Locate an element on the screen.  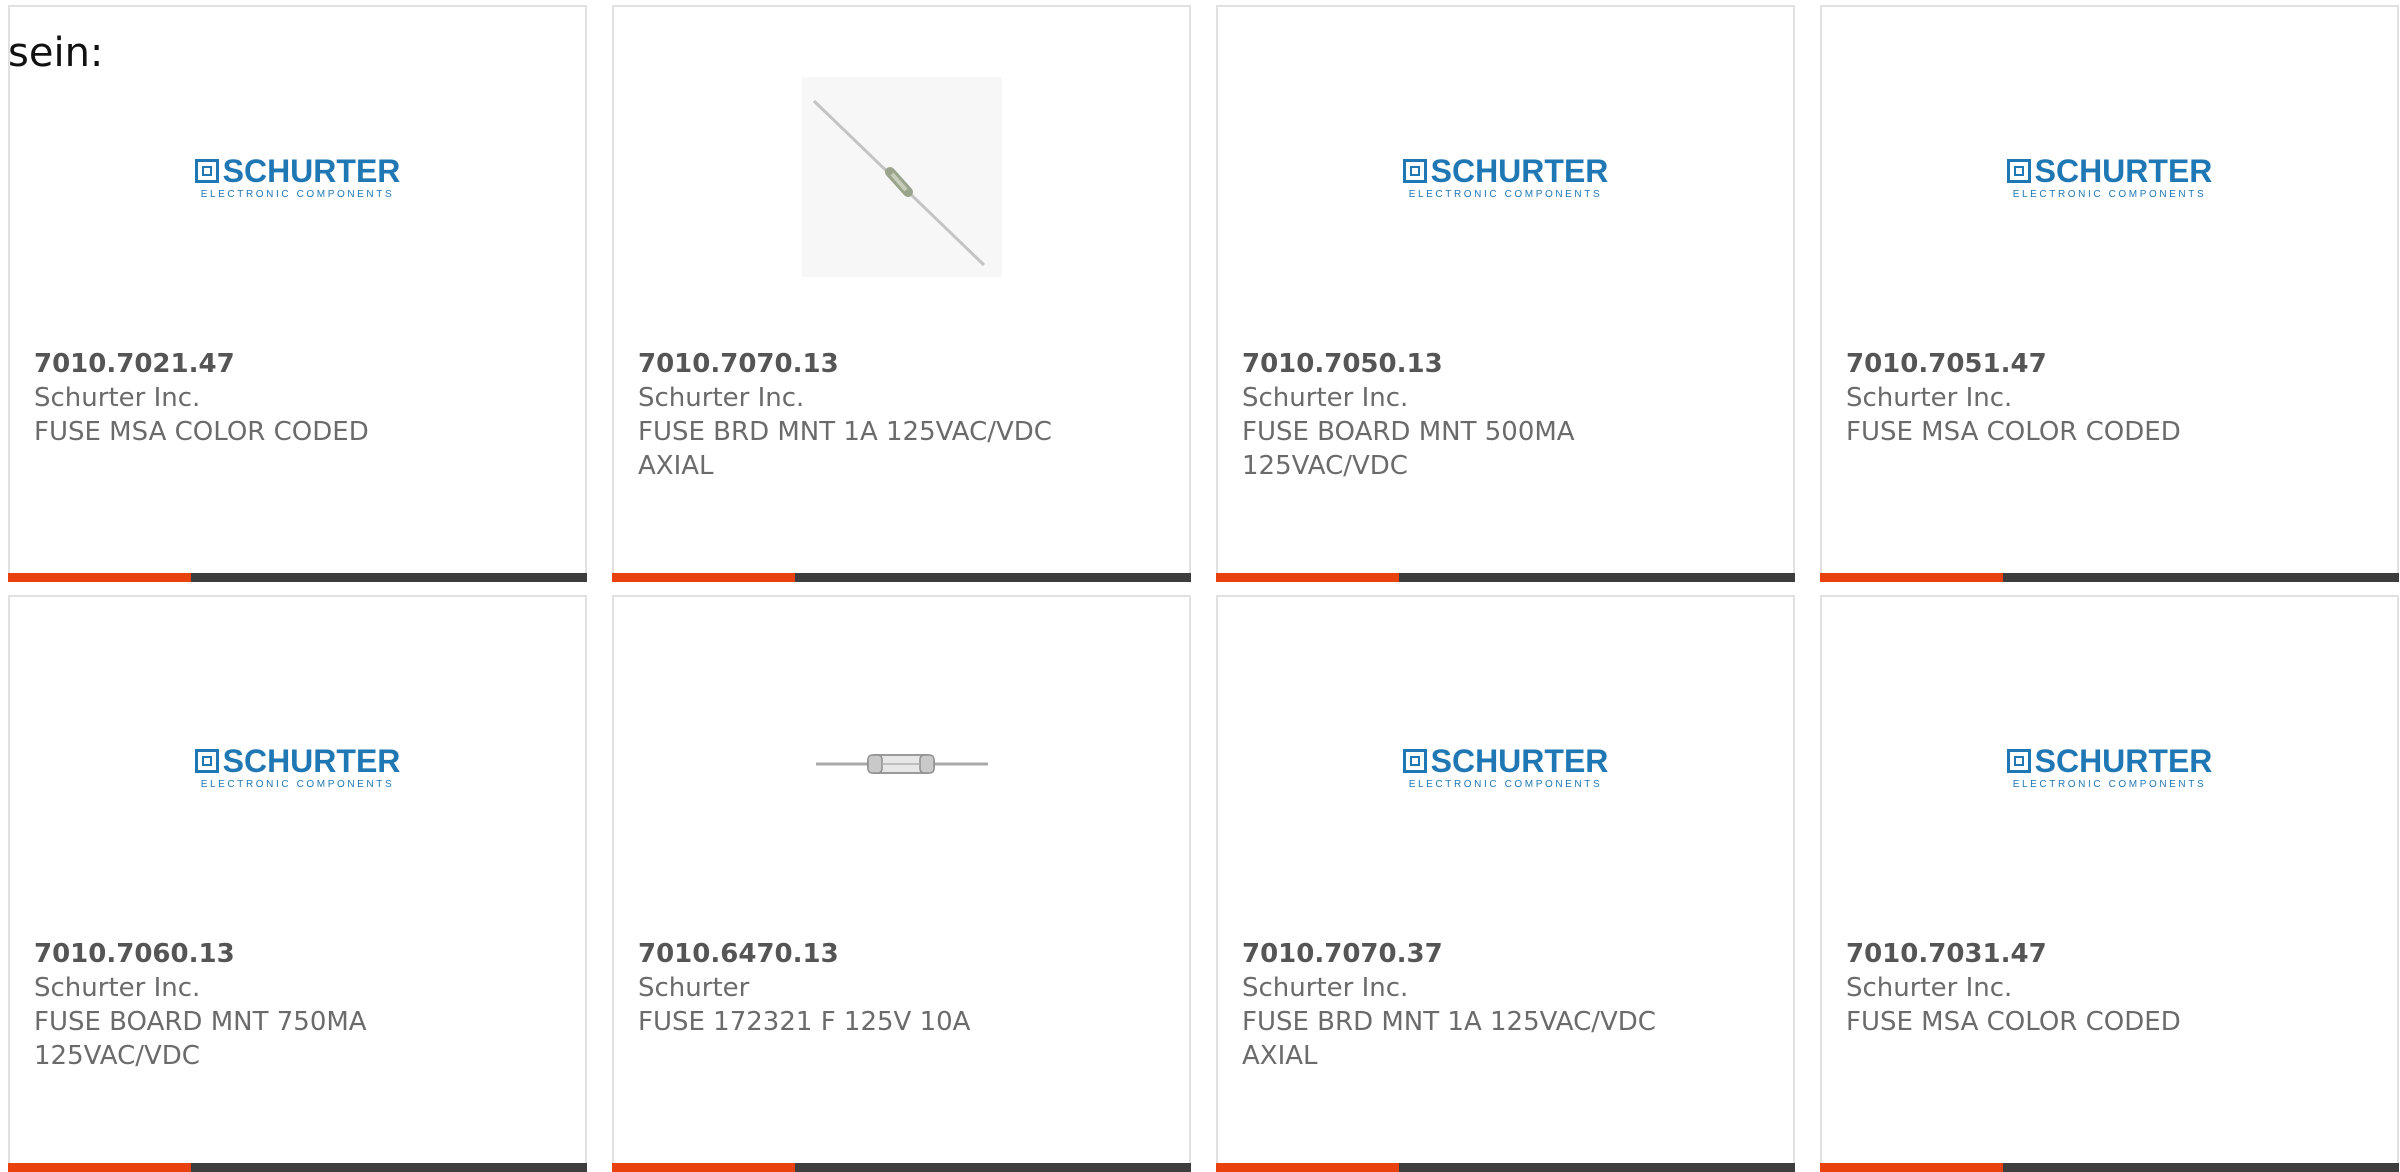
part-number: 7010.7051.47 is located at coordinates (2109, 364).